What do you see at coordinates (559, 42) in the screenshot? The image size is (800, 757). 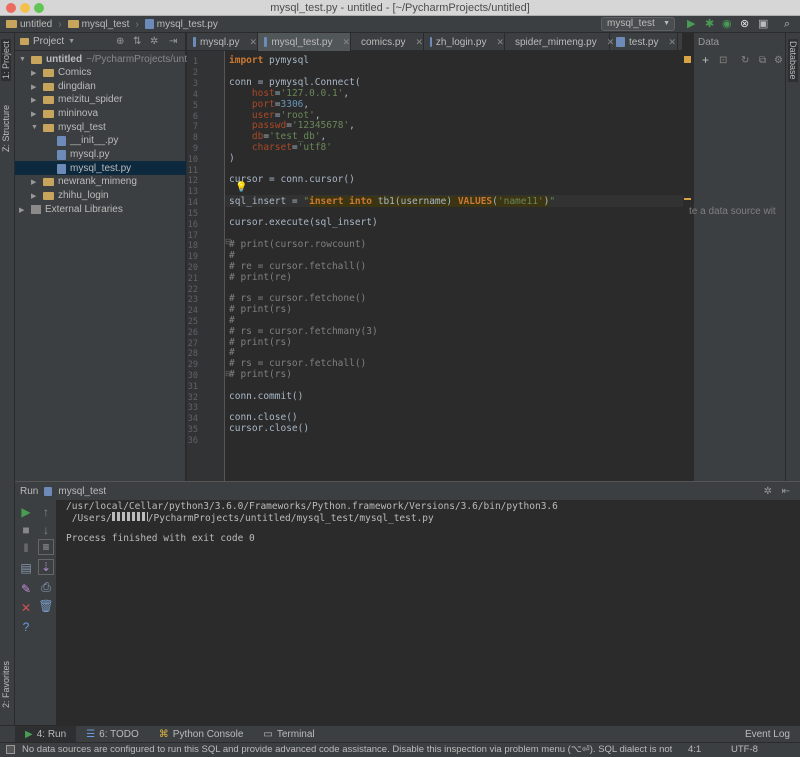 I see `tab-spider-mimeng-py: spider_mimeng.py ✕` at bounding box center [559, 42].